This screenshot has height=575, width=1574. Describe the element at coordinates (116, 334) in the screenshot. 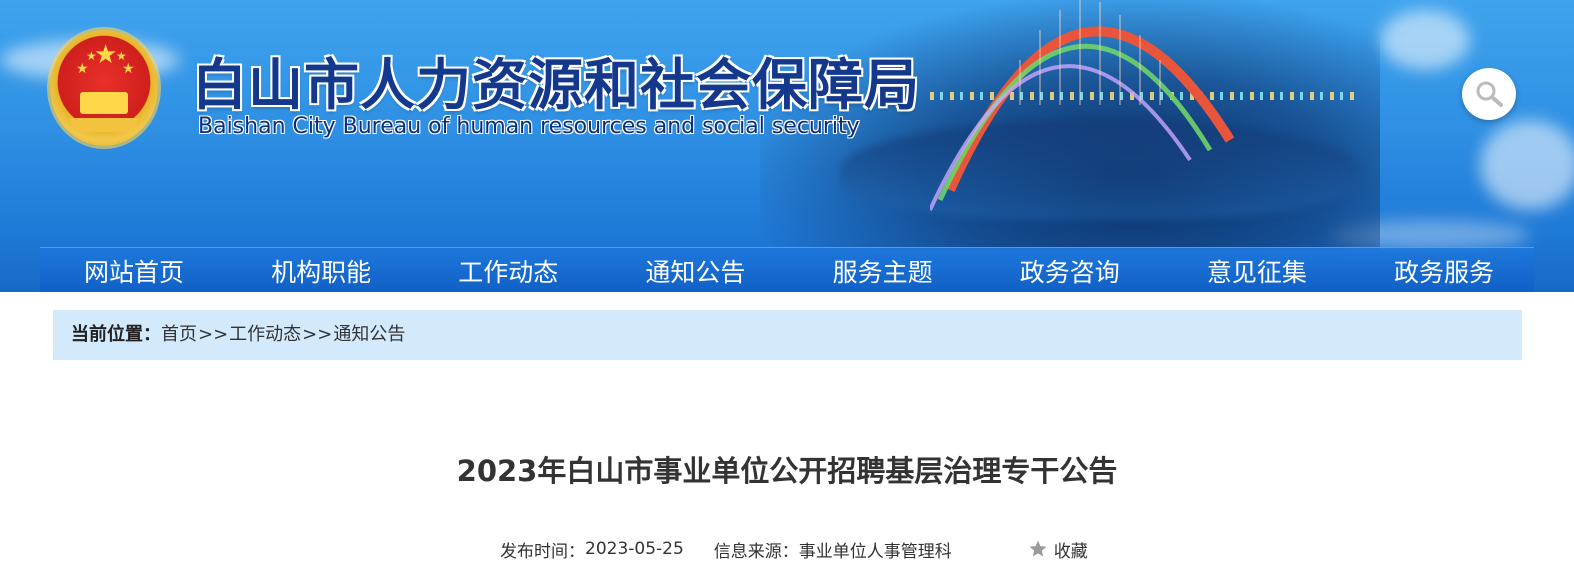

I see `breadcrumb-label: 当前位置：` at that location.